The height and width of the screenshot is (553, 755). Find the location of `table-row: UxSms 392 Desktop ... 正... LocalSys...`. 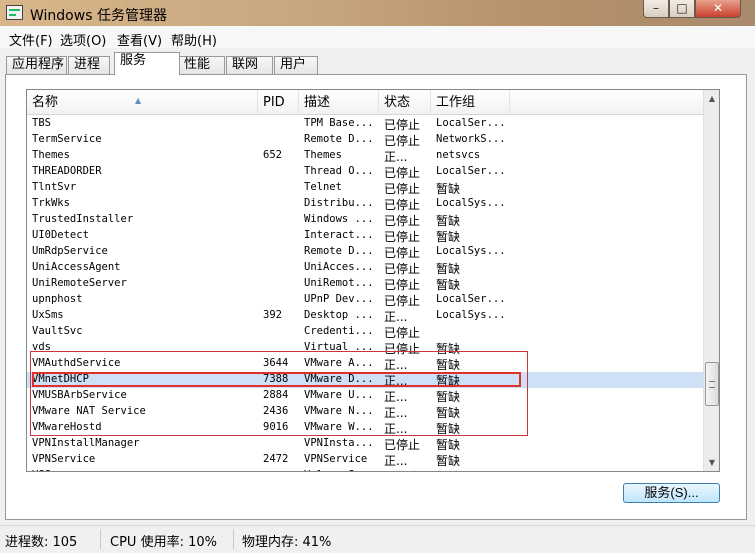

table-row: UxSms 392 Desktop ... 正... LocalSys... is located at coordinates (365, 316).